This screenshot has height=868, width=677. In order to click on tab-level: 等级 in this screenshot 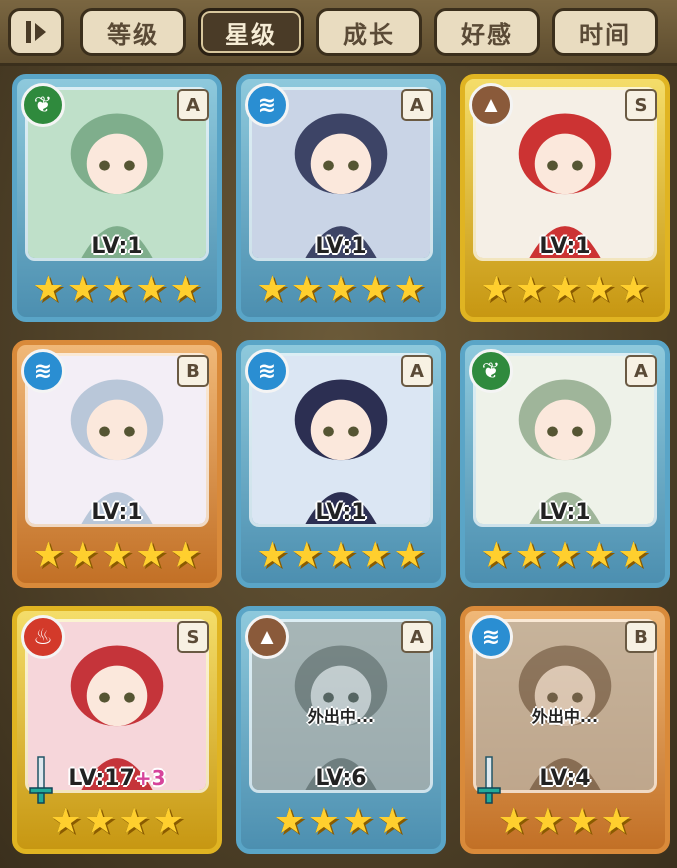, I will do `click(133, 32)`.